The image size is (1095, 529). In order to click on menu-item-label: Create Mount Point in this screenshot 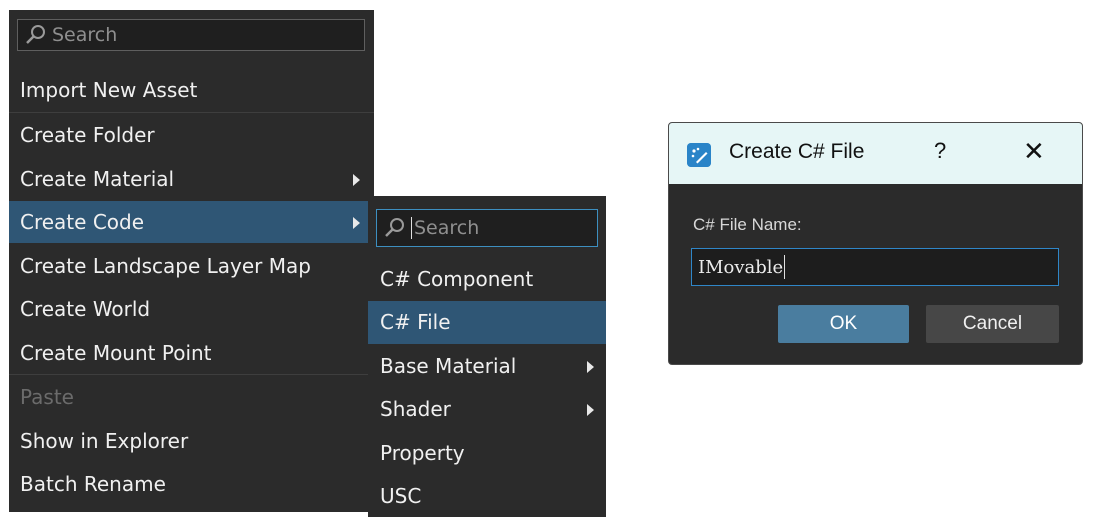, I will do `click(116, 353)`.